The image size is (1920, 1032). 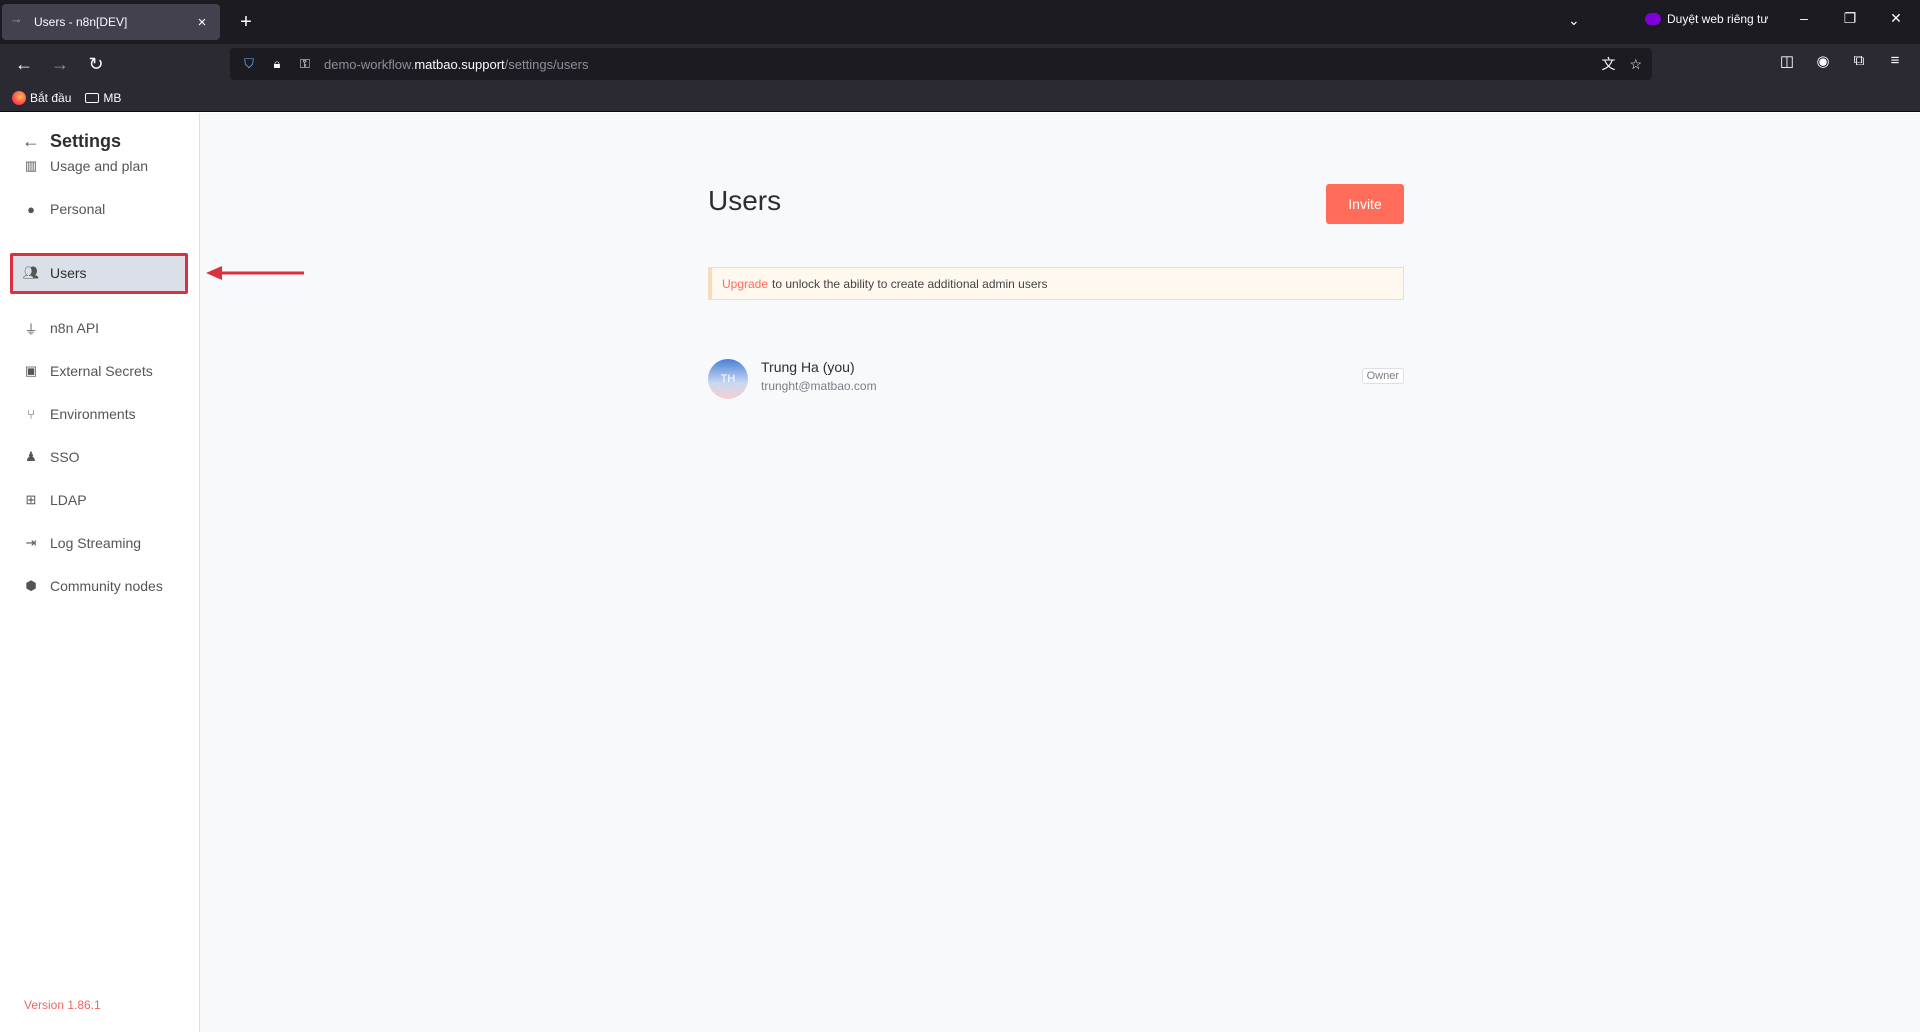 I want to click on user-circle-icon: ●, so click(x=31, y=209).